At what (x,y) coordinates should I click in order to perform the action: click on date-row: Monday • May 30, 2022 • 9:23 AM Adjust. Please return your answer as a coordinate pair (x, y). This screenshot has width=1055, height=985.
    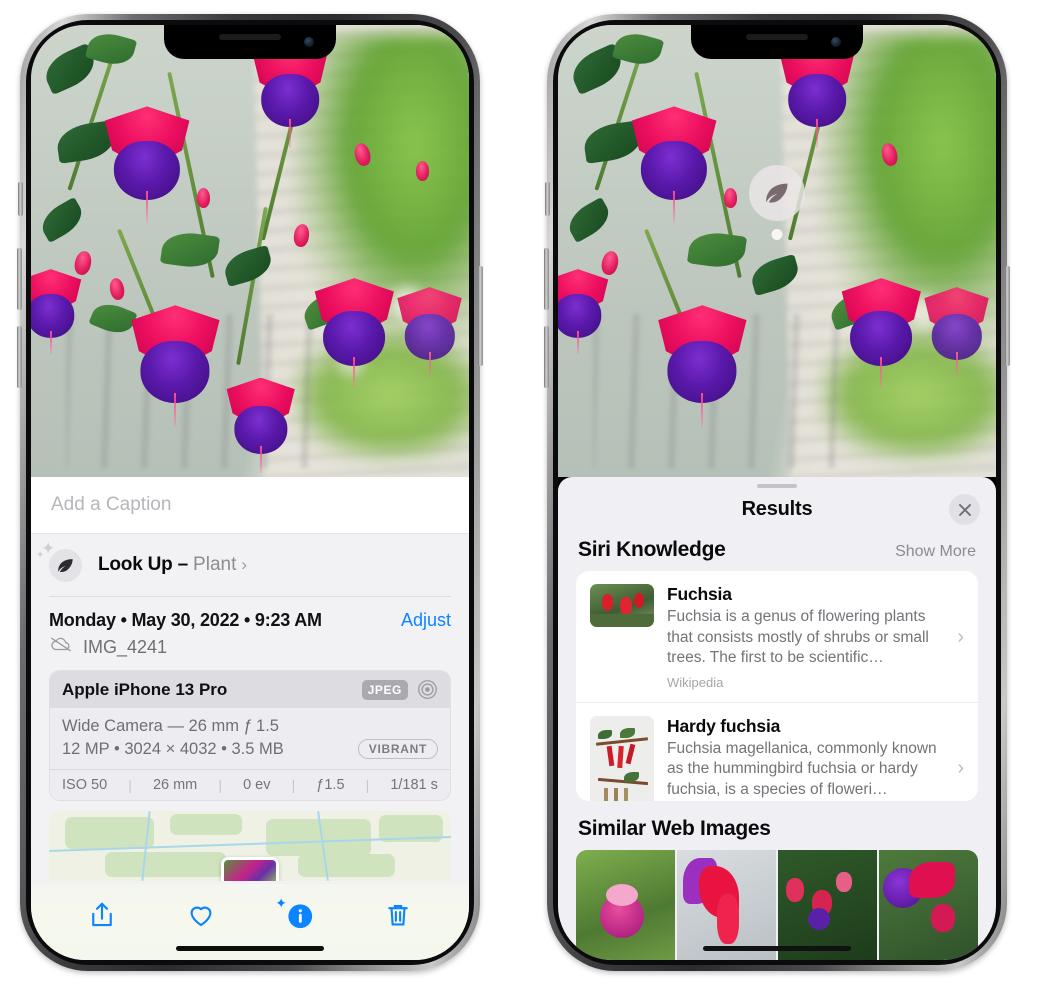
    Looking at the image, I should click on (250, 614).